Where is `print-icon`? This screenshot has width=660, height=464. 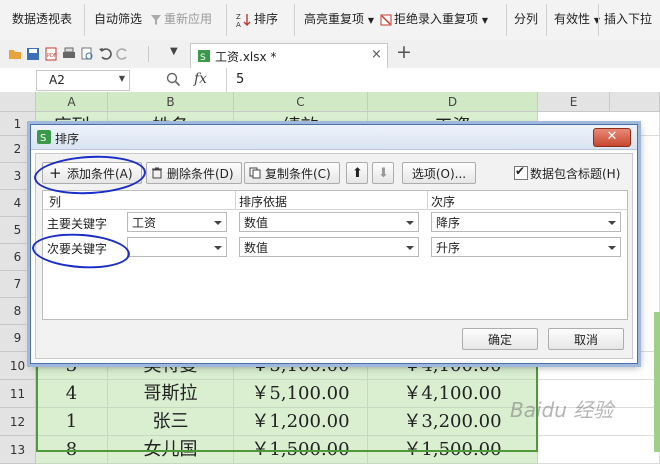 print-icon is located at coordinates (69, 54).